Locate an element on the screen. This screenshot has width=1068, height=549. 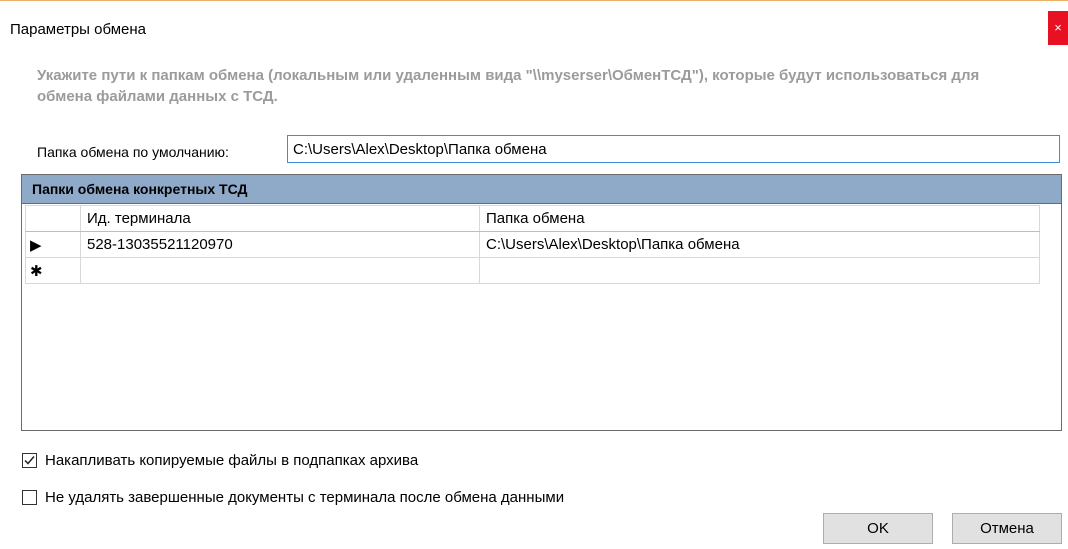
cell-terminal-id: 528-13035521120970 is located at coordinates (280, 244).